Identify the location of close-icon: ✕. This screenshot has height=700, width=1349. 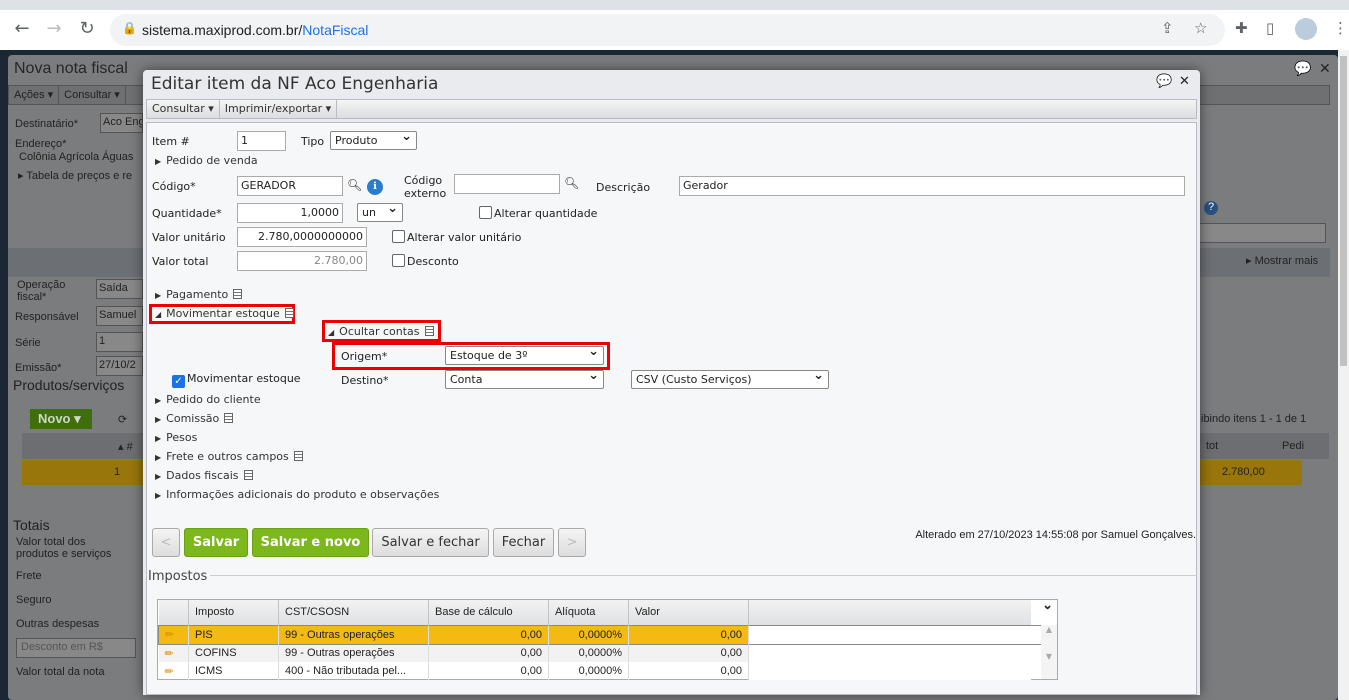
(1184, 81).